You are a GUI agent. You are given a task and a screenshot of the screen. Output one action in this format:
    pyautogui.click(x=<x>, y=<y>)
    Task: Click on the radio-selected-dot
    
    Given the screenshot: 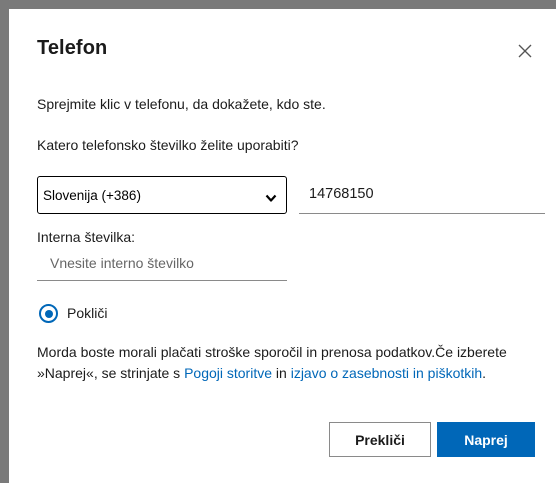 What is the action you would take?
    pyautogui.click(x=48, y=313)
    